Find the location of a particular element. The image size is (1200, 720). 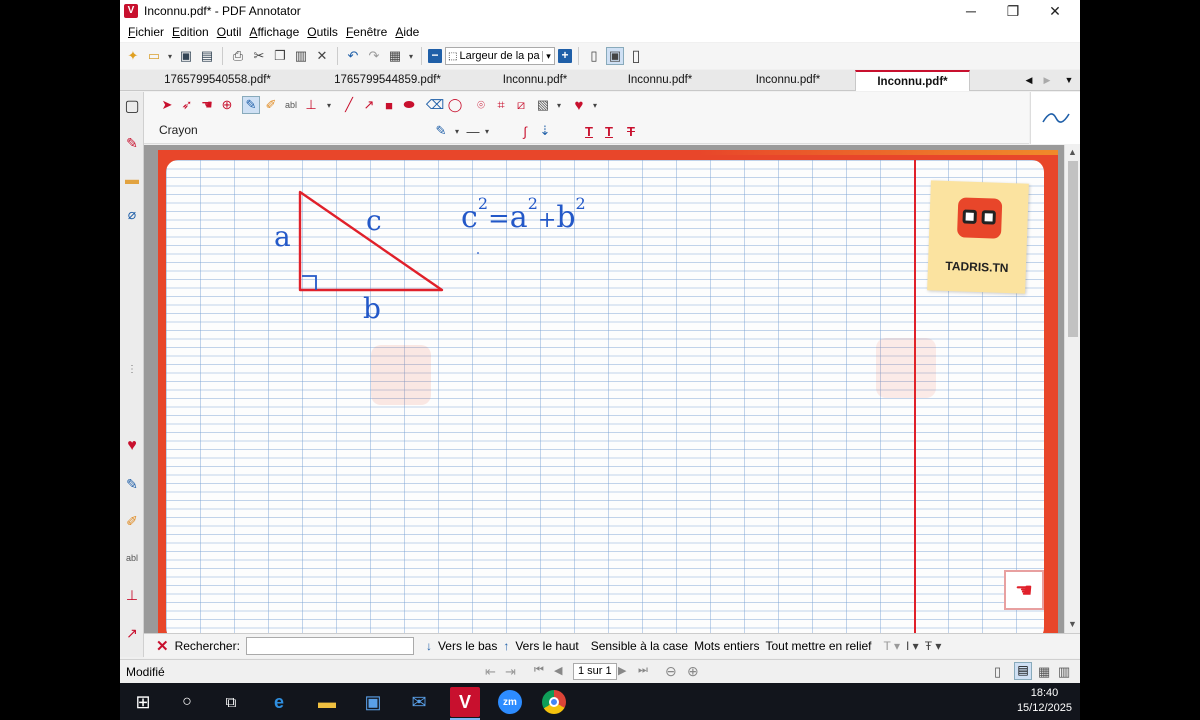

text-box-icon: abl is located at coordinates (132, 558).